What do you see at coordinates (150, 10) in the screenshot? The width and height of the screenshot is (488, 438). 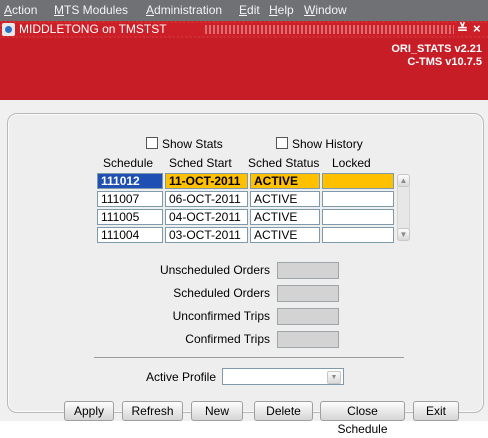 I see `menu-administration-mnemonic: A` at bounding box center [150, 10].